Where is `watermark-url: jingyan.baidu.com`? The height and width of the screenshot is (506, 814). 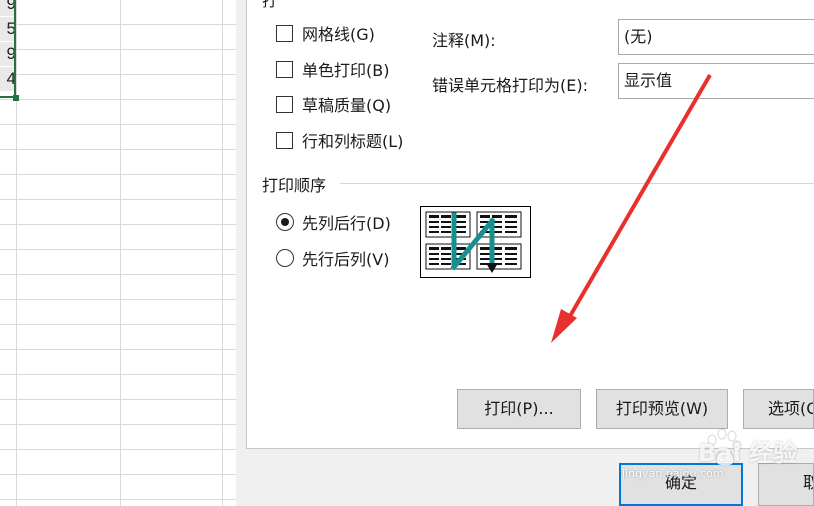 watermark-url: jingyan.baidu.com is located at coordinates (673, 473).